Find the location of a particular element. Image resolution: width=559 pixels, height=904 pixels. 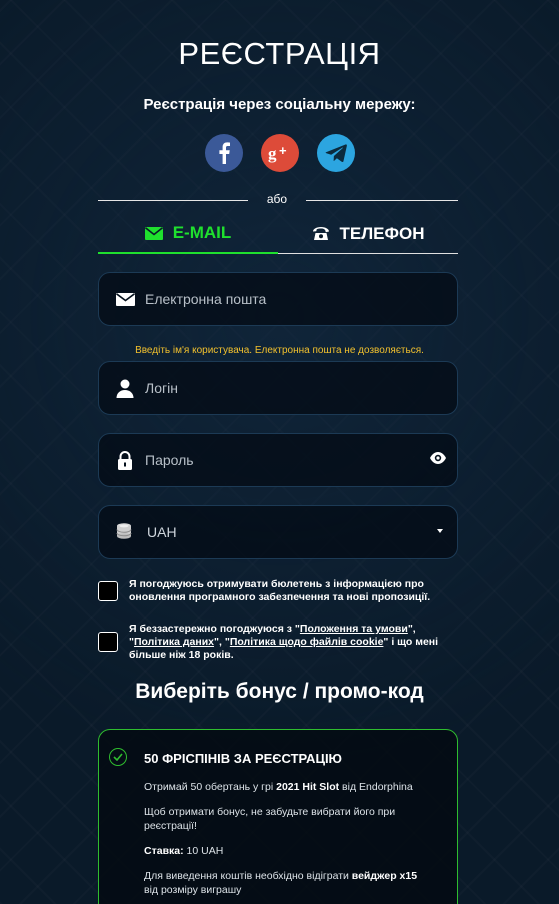

tab-phone: ТЕЛЕФОН is located at coordinates (368, 233).